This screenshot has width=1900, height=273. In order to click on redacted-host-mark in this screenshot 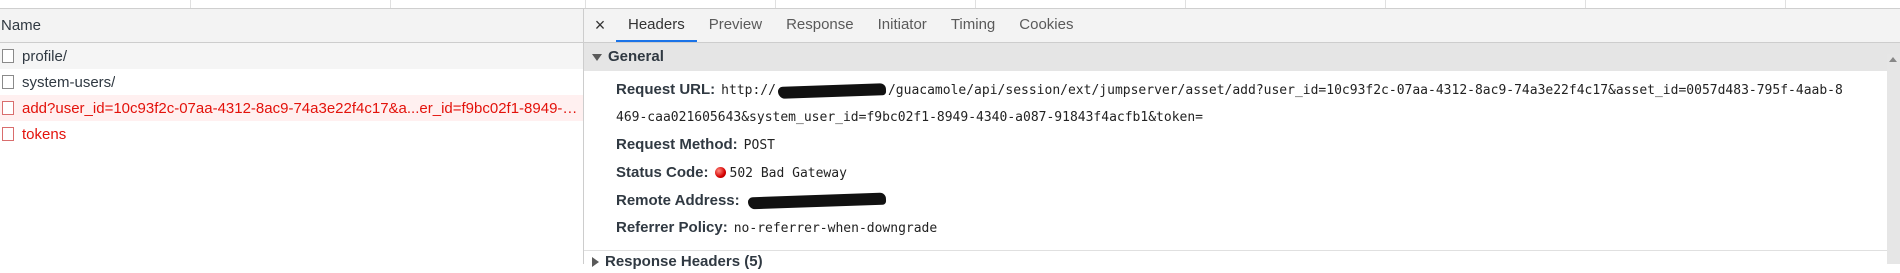, I will do `click(832, 90)`.